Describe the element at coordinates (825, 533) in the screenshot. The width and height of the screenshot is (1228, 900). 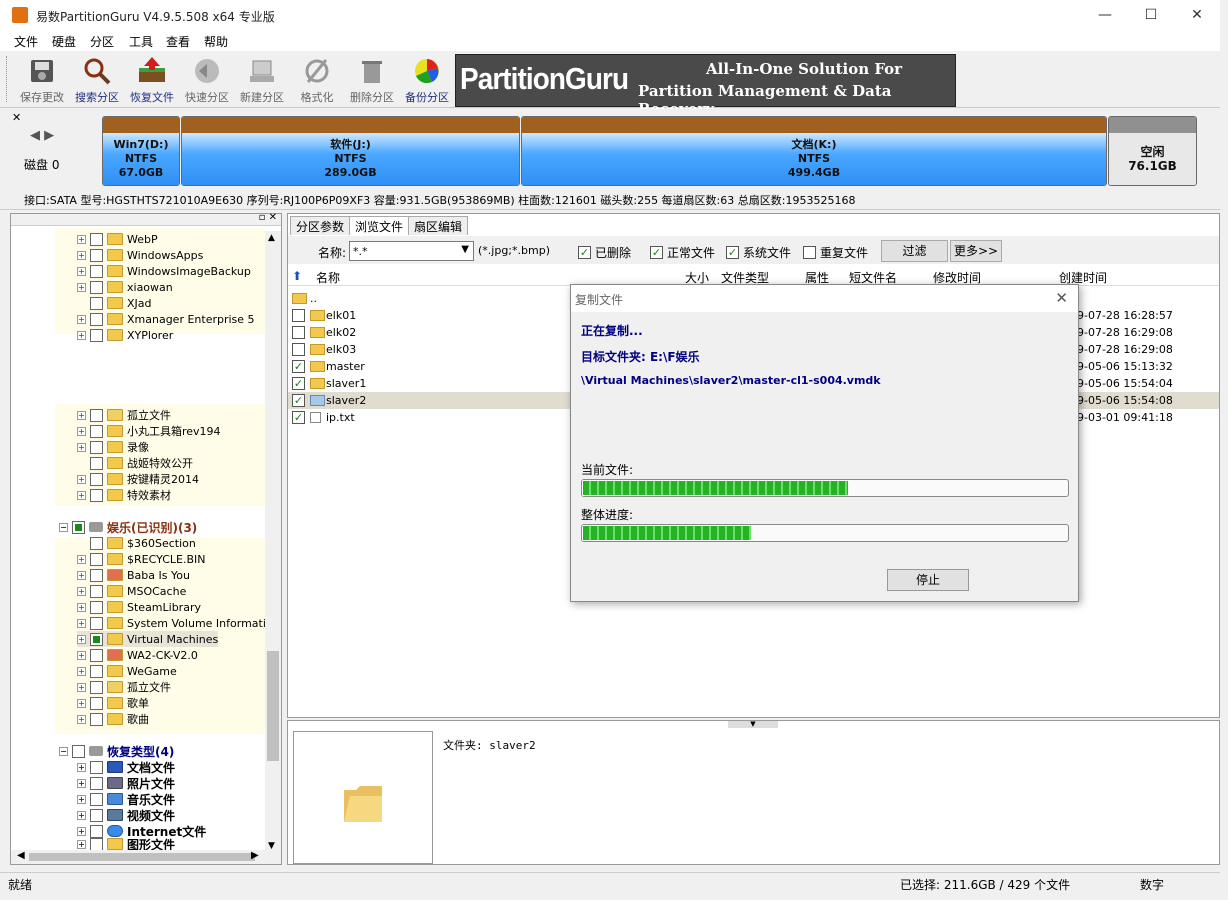
I see `total-progress` at that location.